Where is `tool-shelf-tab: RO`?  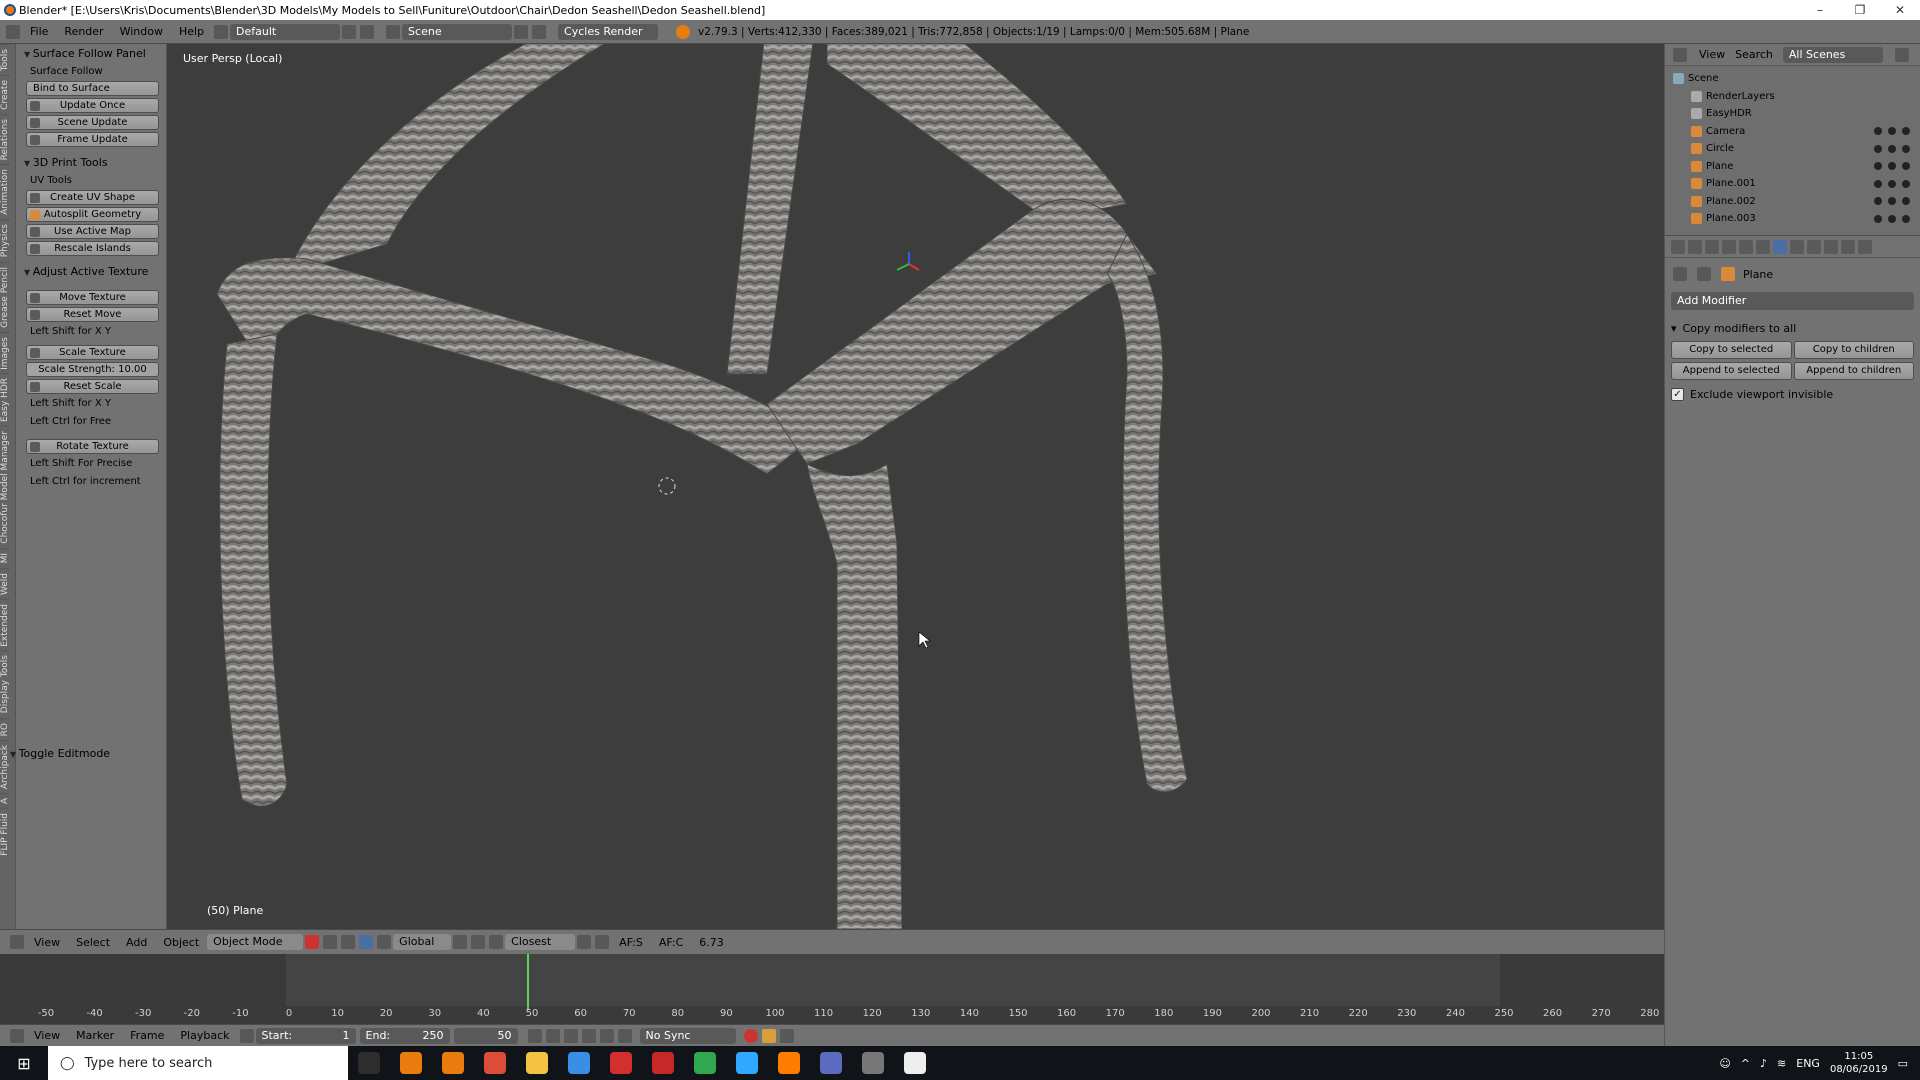
tool-shelf-tab: RO is located at coordinates (5, 729).